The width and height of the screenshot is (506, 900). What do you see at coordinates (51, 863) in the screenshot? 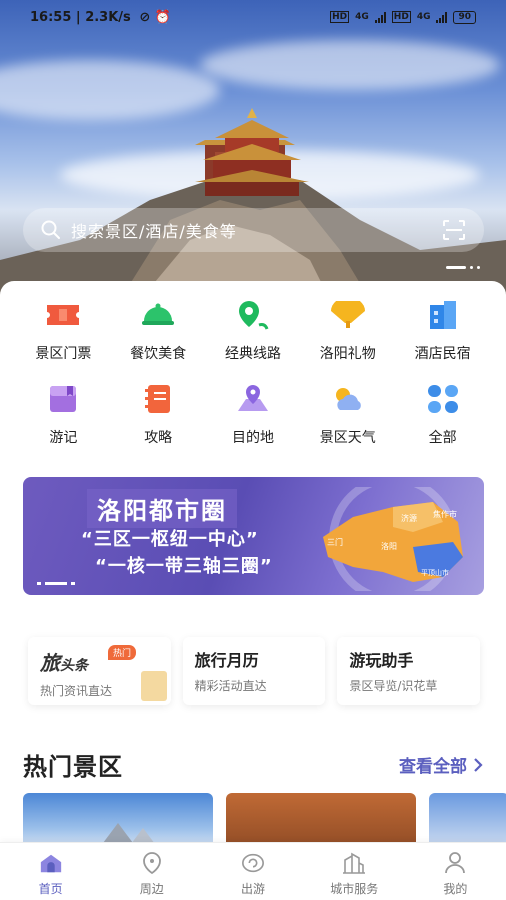
I see `home-icon` at bounding box center [51, 863].